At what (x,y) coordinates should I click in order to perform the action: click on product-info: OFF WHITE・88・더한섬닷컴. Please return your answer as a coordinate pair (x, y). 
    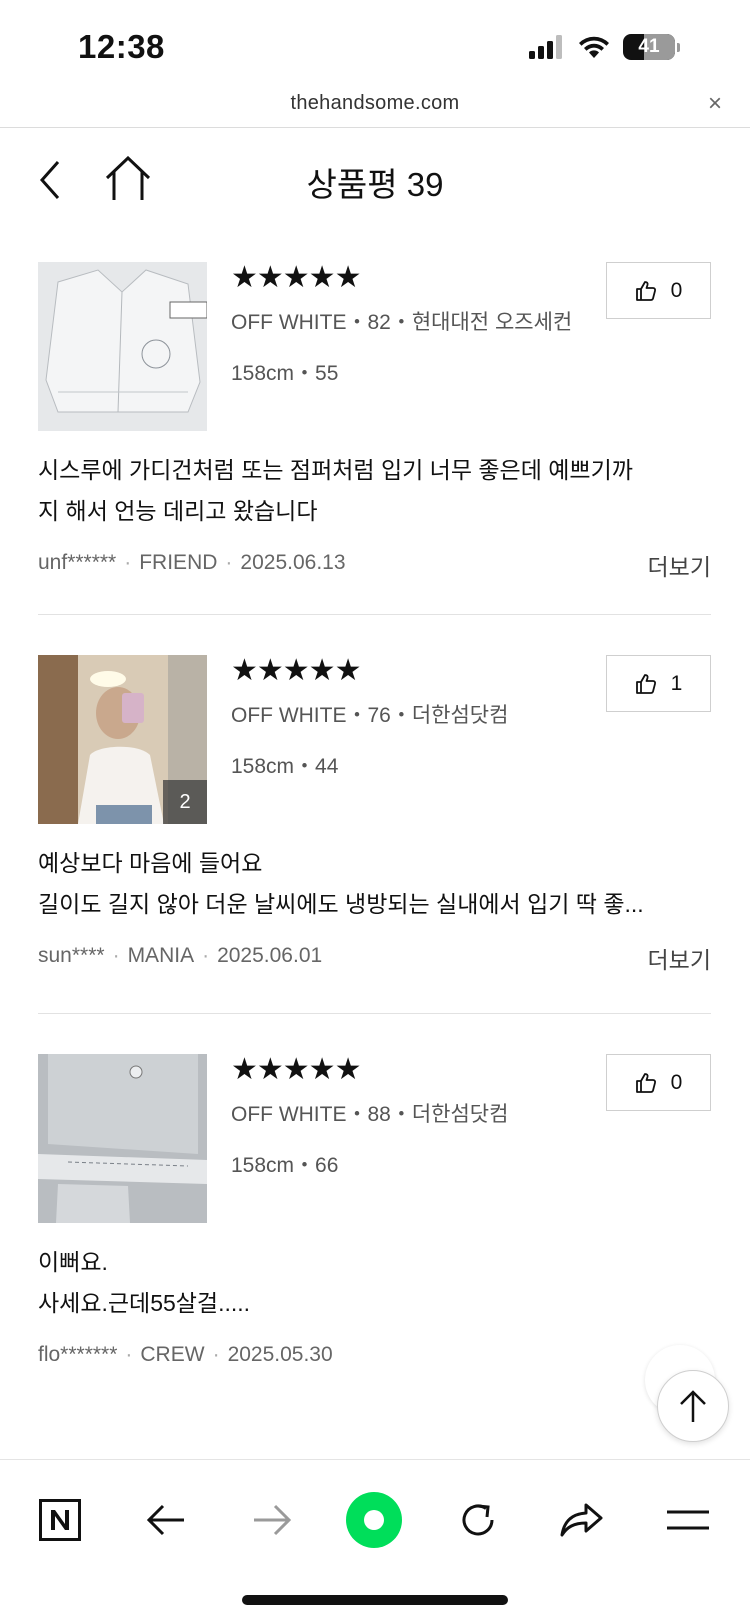
    Looking at the image, I should click on (370, 1114).